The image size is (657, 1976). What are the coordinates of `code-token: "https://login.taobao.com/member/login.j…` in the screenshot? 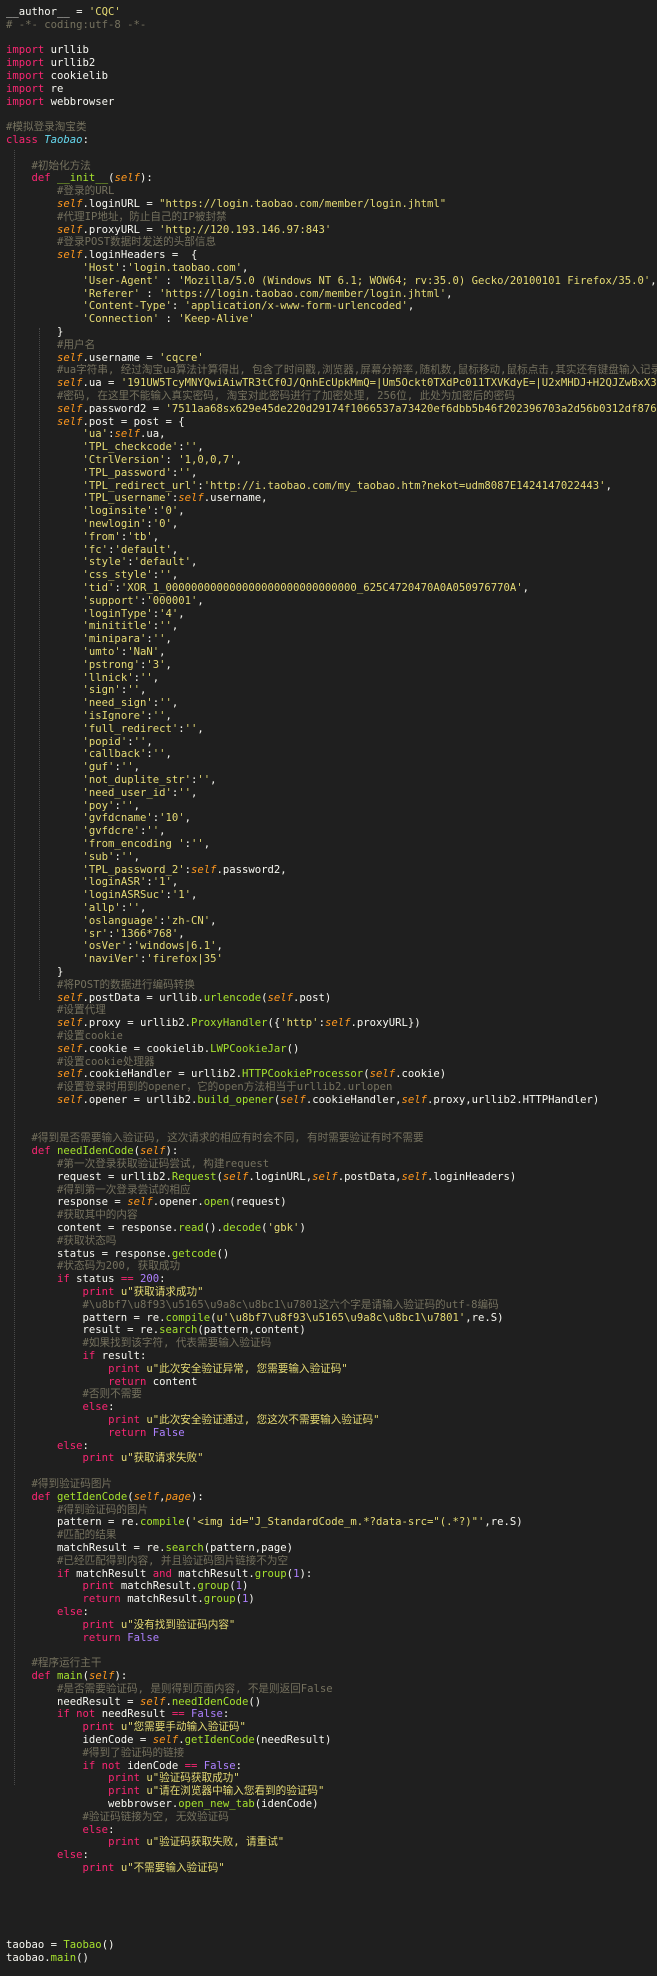 It's located at (303, 204).